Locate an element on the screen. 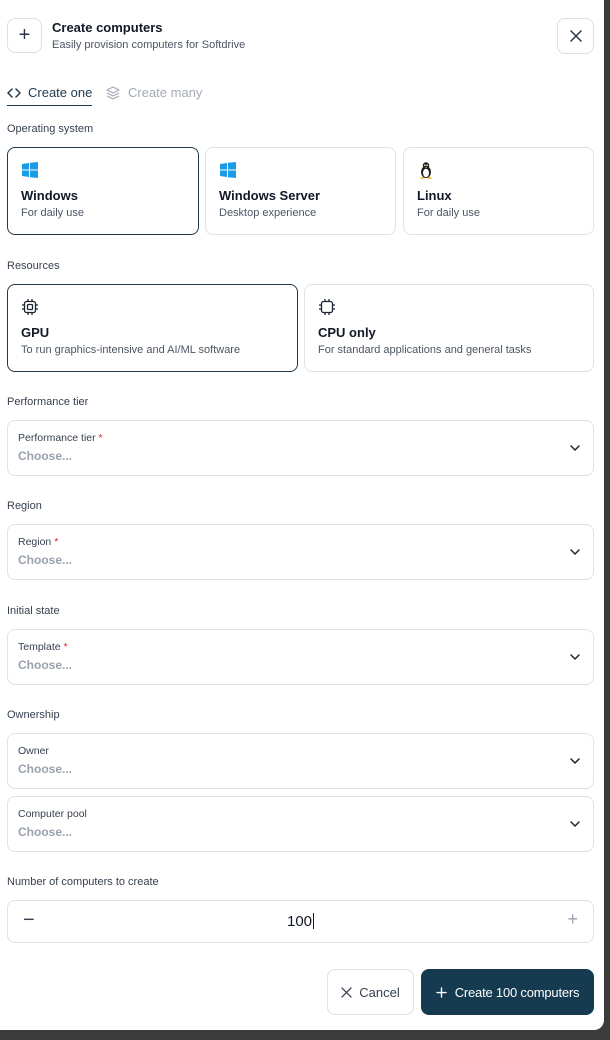 Image resolution: width=610 pixels, height=1040 pixels. quantity-stepper: − 100 + is located at coordinates (300, 921).